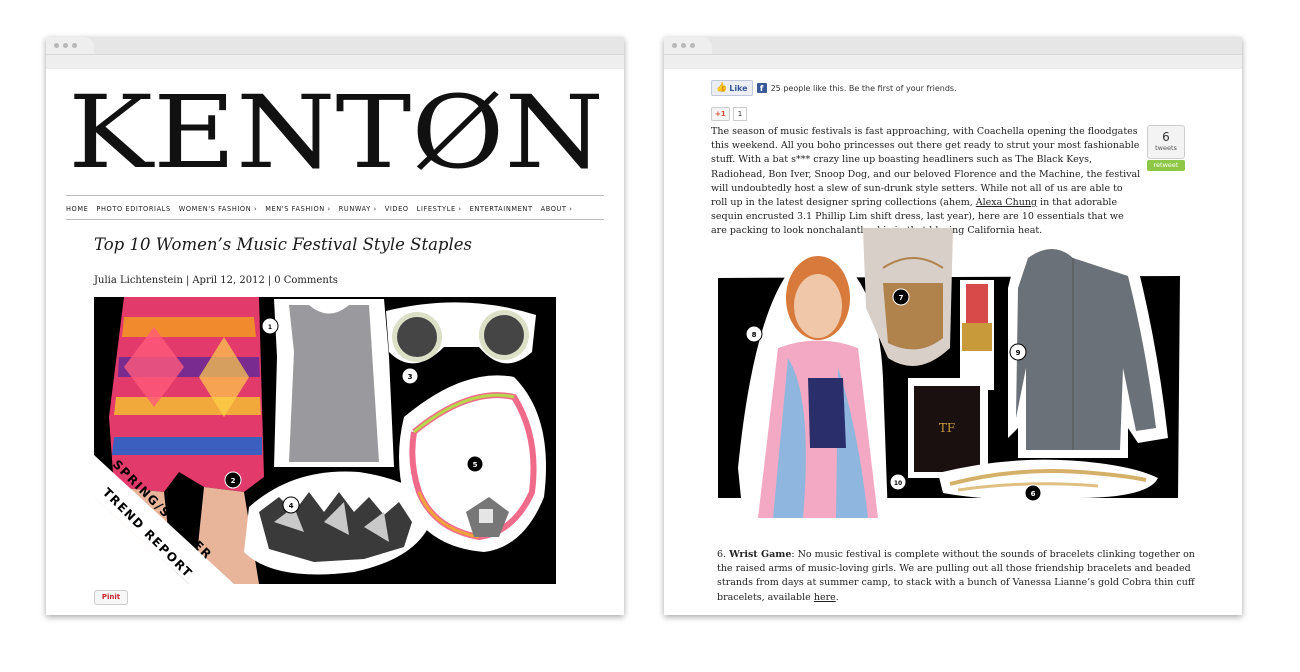 This screenshot has width=1300, height=672. Describe the element at coordinates (825, 597) in the screenshot. I see `here-link: here` at that location.